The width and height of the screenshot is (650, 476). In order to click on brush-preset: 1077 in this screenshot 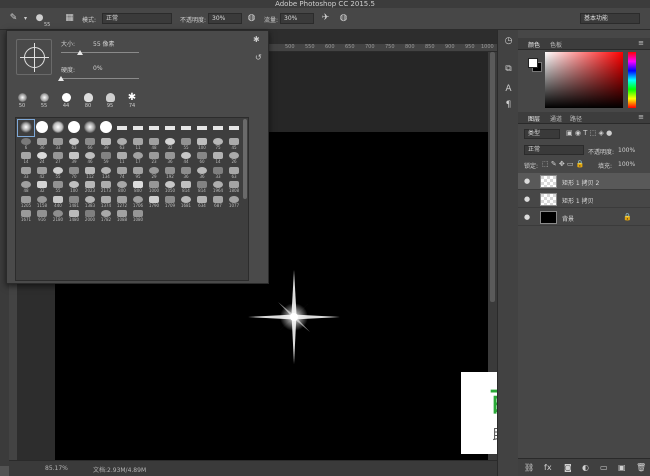, I will do `click(234, 201)`.